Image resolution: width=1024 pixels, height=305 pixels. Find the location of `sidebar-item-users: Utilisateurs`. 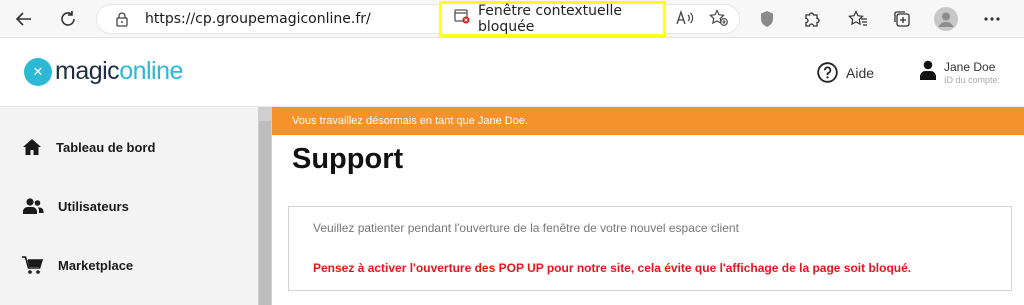

sidebar-item-users: Utilisateurs is located at coordinates (129, 206).